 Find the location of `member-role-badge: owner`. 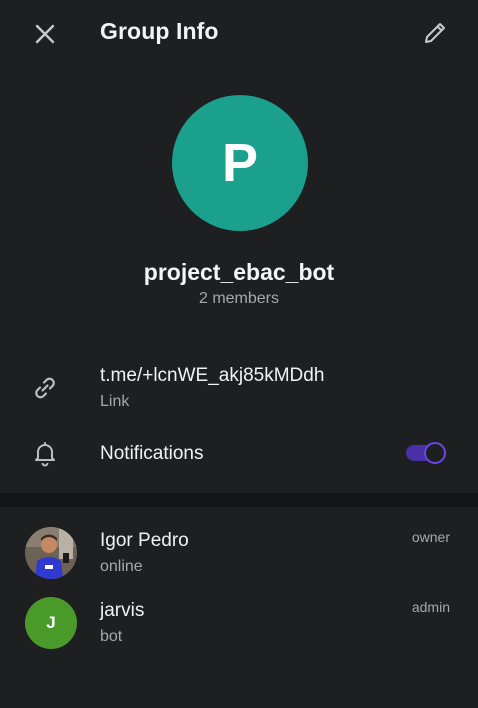

member-role-badge: owner is located at coordinates (430, 537).